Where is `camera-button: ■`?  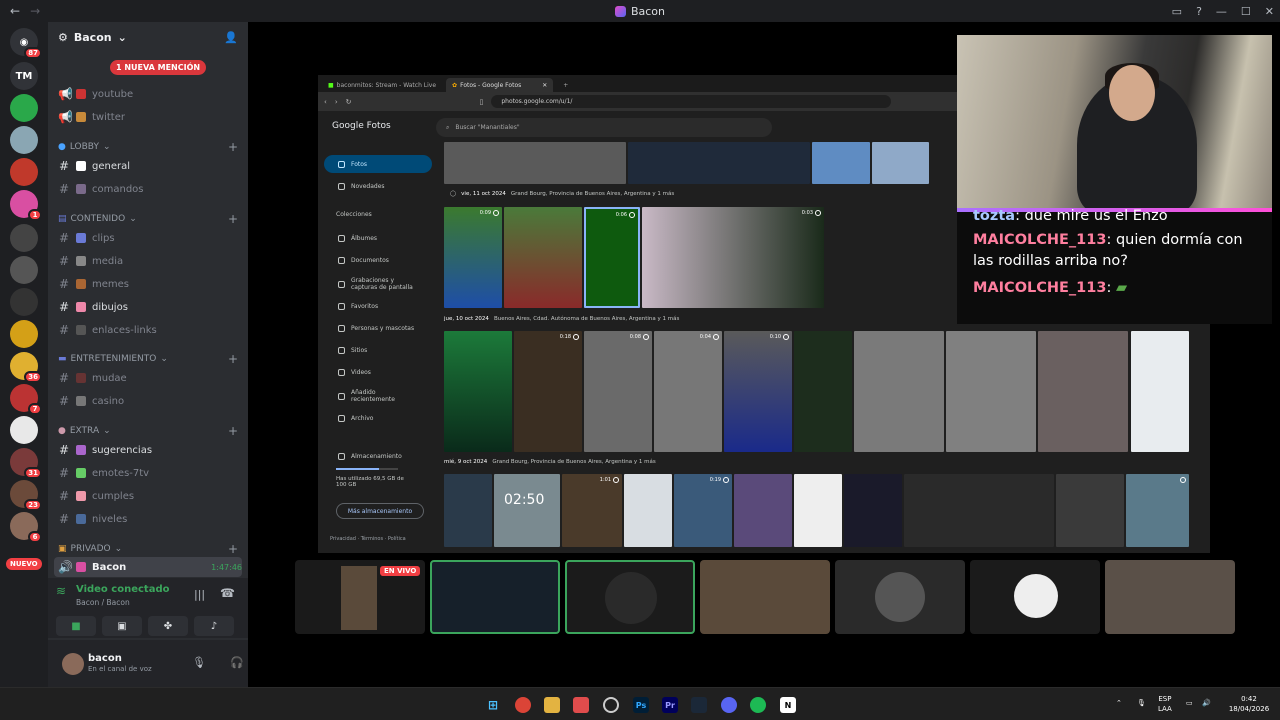 camera-button: ■ is located at coordinates (76, 626).